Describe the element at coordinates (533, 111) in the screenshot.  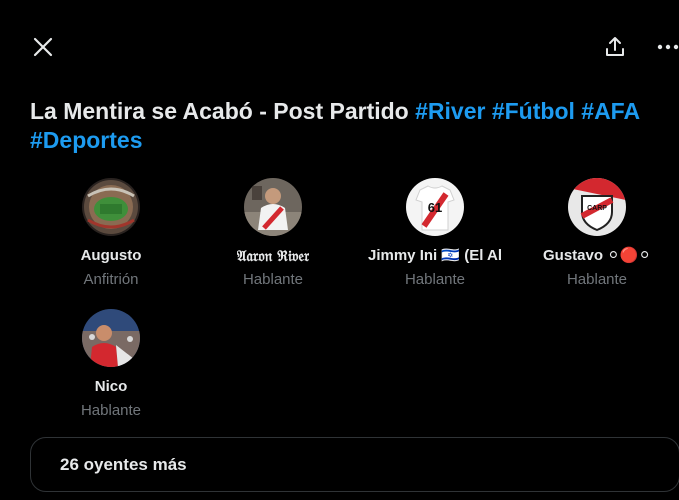
I see `hashtag-link: #Fútbol` at that location.